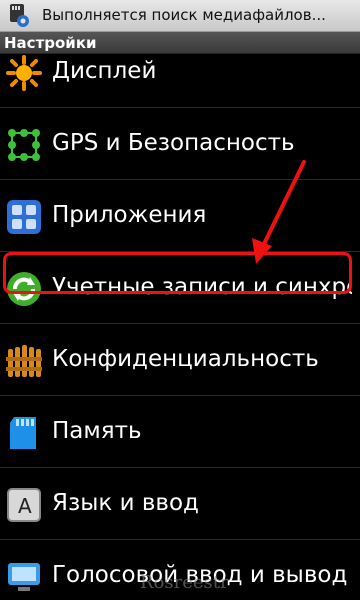 The image size is (360, 600). Describe the element at coordinates (19, 15) in the screenshot. I see `sd-card-scan-icon` at that location.